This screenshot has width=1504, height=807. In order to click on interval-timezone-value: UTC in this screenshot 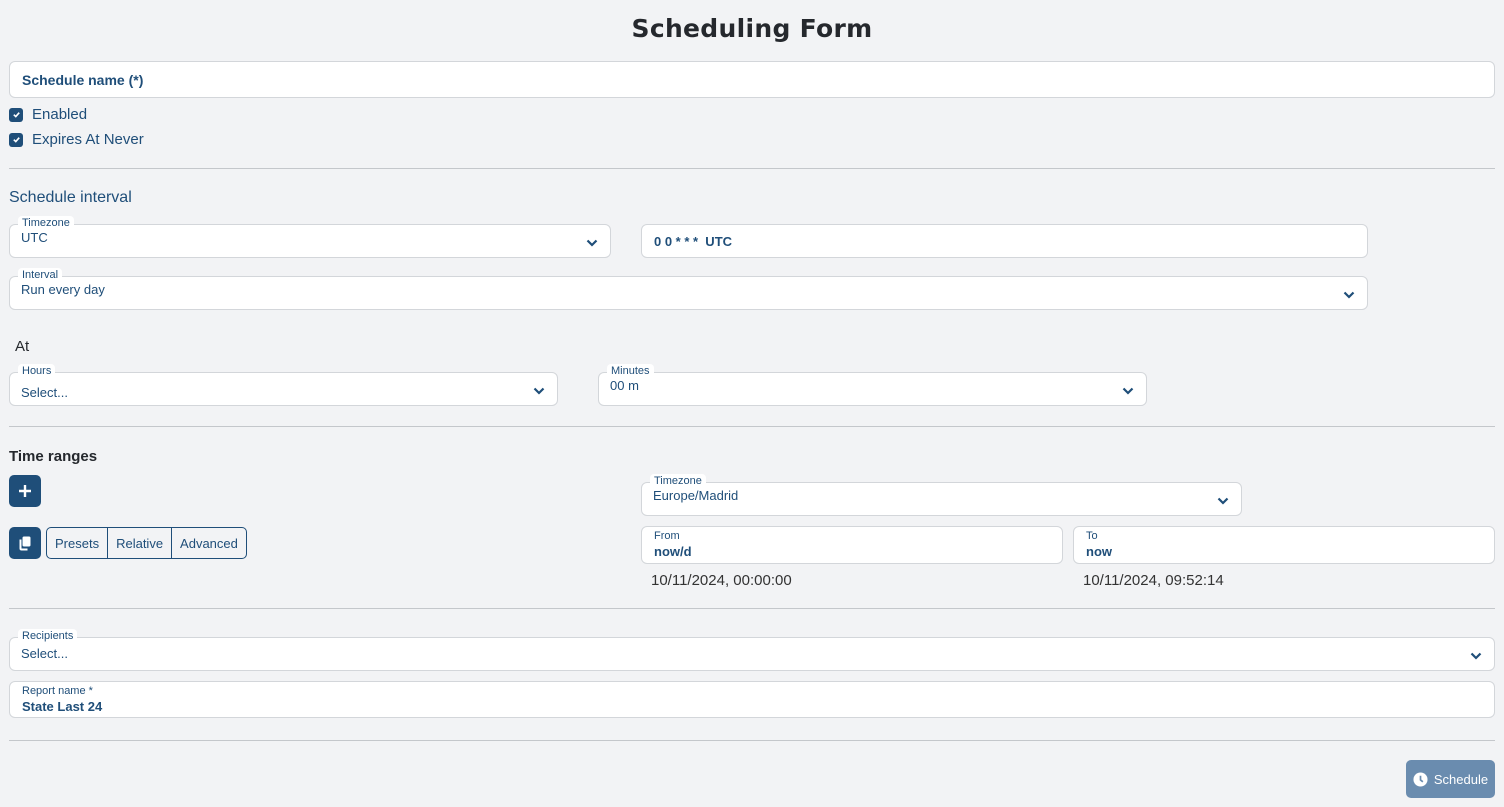, I will do `click(34, 237)`.